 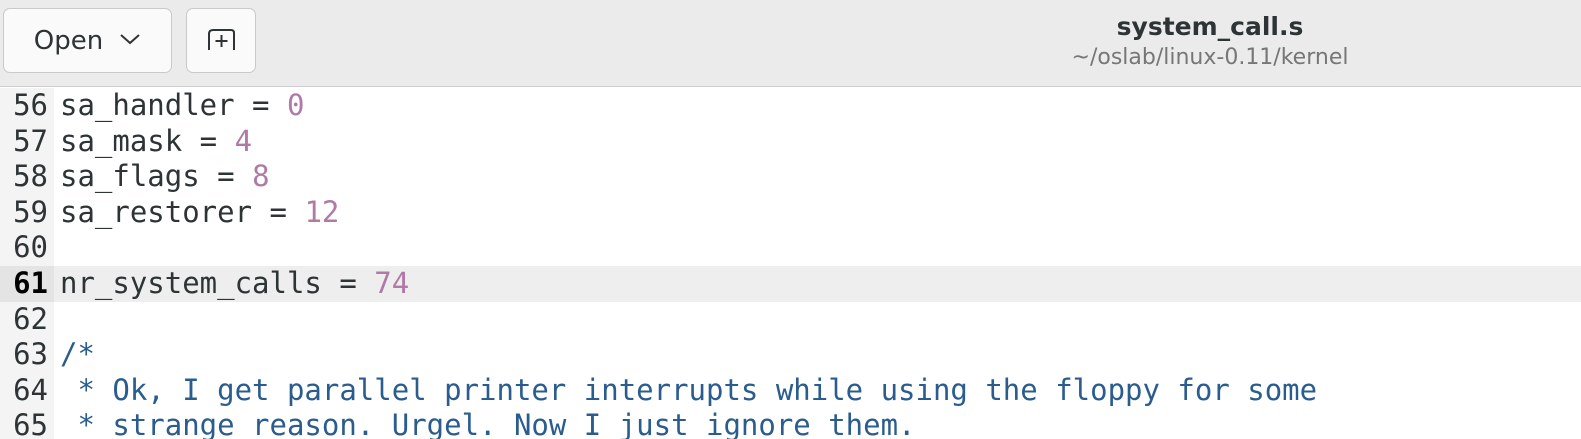 I want to click on line-number: 65, so click(x=27, y=423).